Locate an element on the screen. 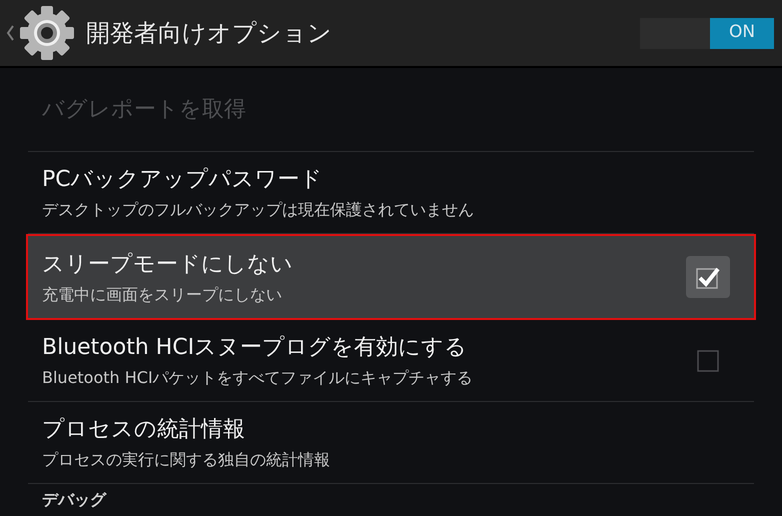 This screenshot has height=516, width=782. gear-icon is located at coordinates (47, 33).